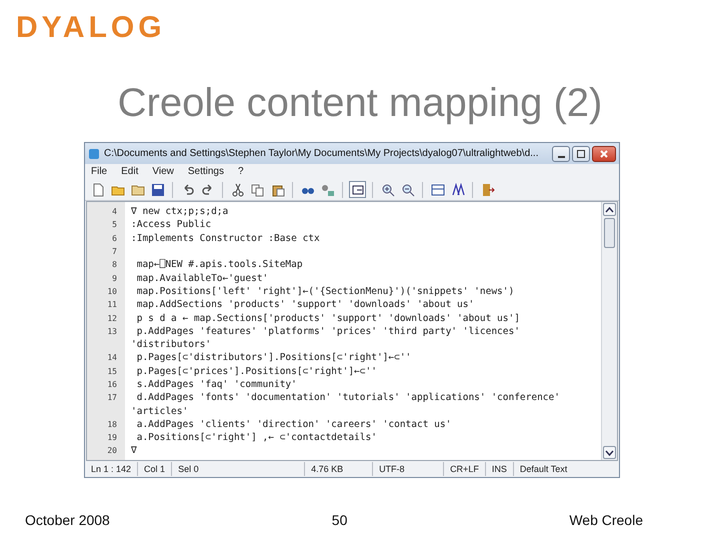 This screenshot has height=540, width=720. What do you see at coordinates (134, 450) in the screenshot?
I see `code-line: ∇` at bounding box center [134, 450].